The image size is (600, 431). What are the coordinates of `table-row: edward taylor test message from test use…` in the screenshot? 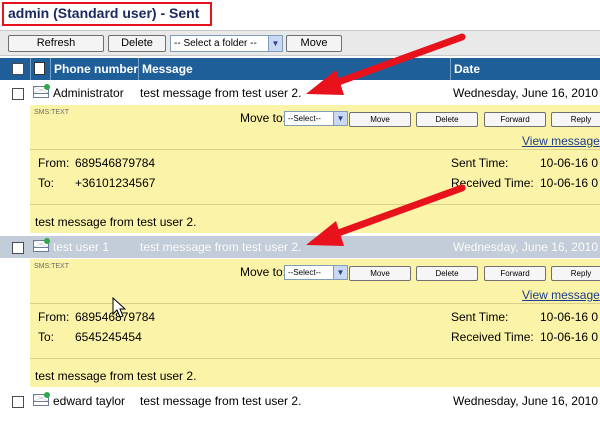 It's located at (300, 401).